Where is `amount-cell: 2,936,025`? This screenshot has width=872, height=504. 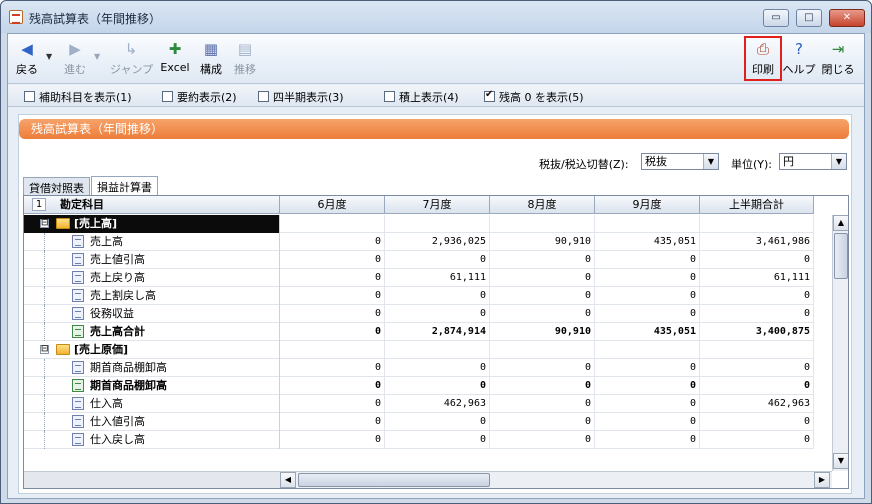 amount-cell: 2,936,025 is located at coordinates (437, 242).